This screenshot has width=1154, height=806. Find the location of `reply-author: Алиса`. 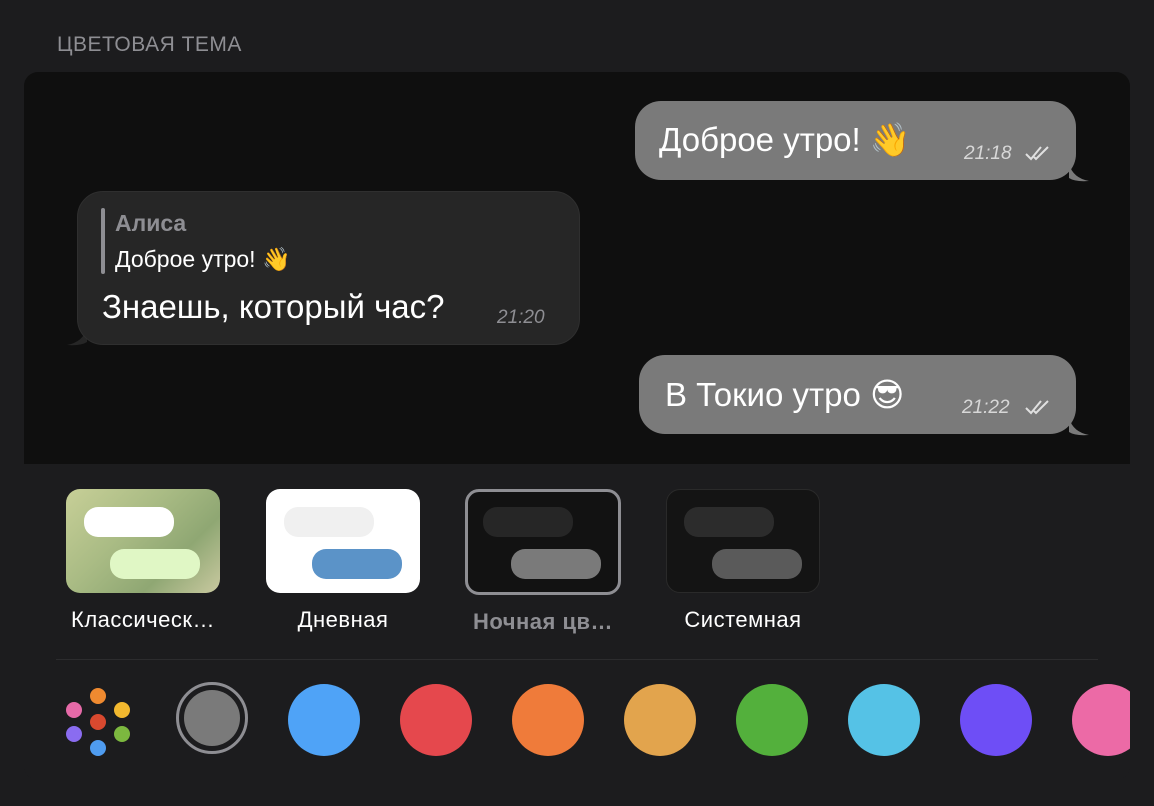

reply-author: Алиса is located at coordinates (151, 223).